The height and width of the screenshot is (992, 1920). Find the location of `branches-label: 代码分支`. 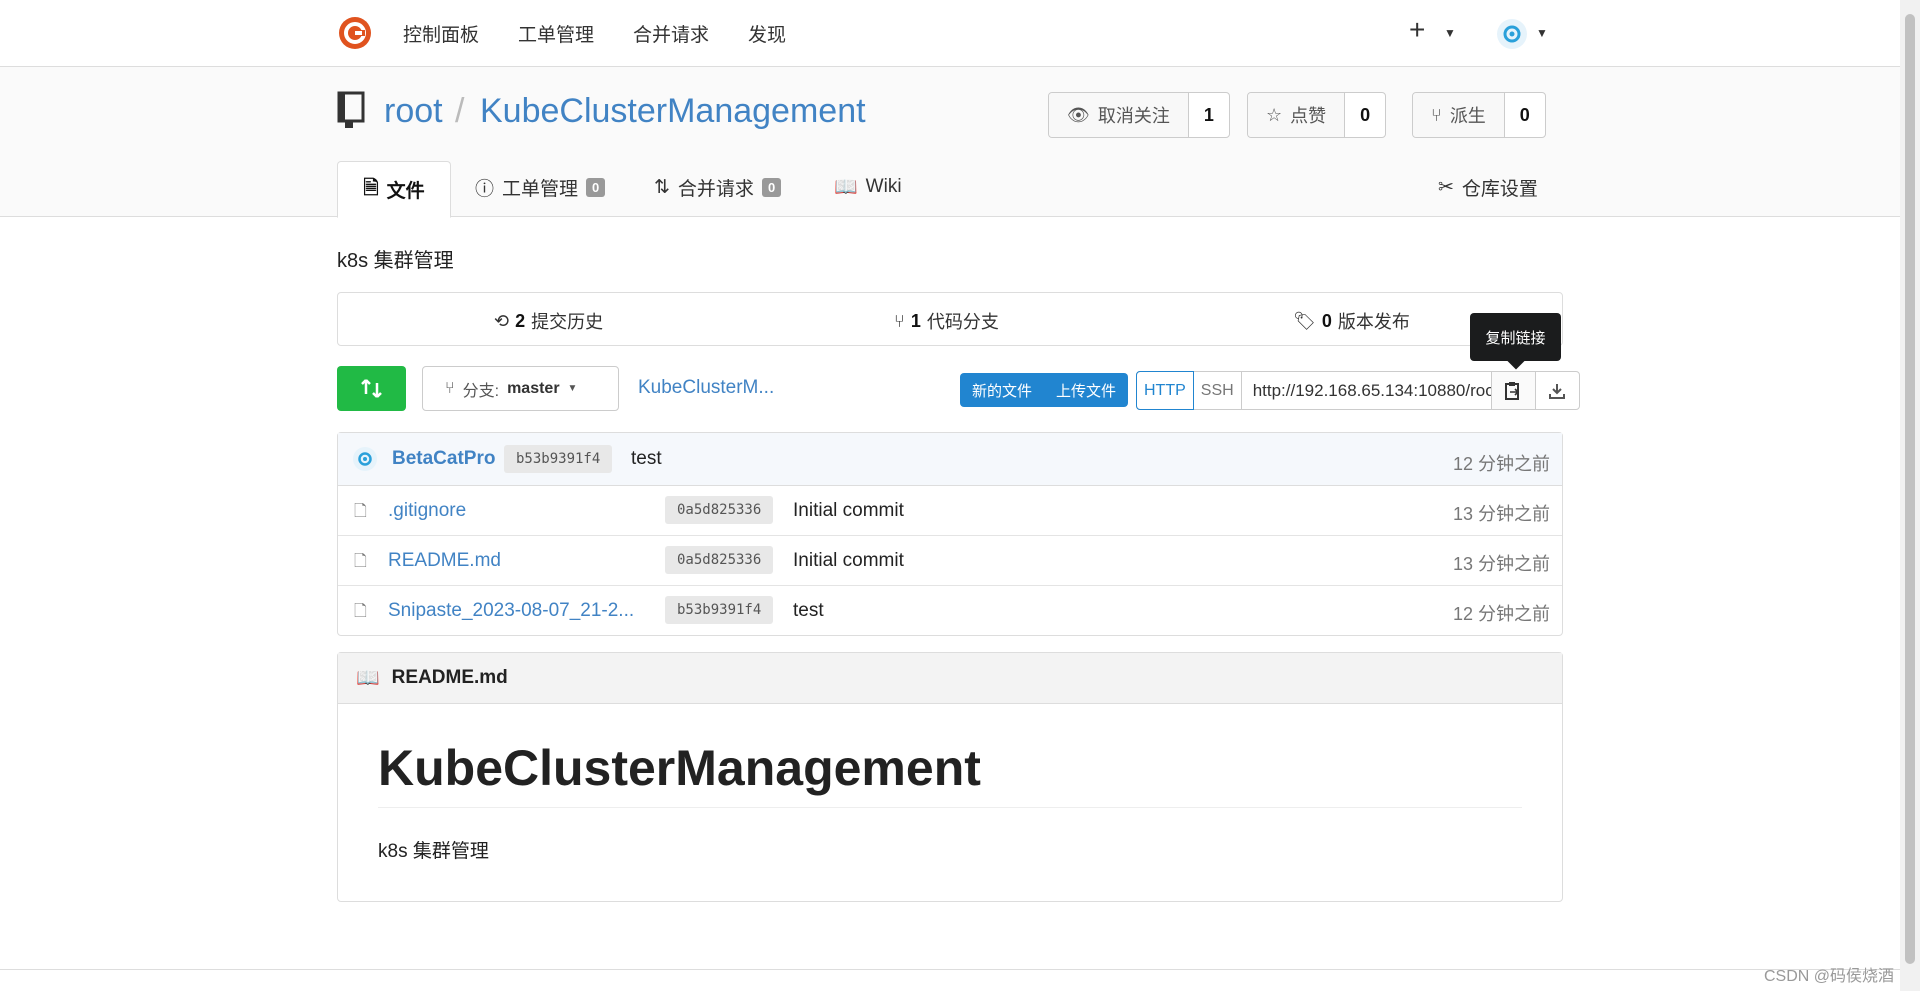

branches-label: 代码分支 is located at coordinates (962, 322).